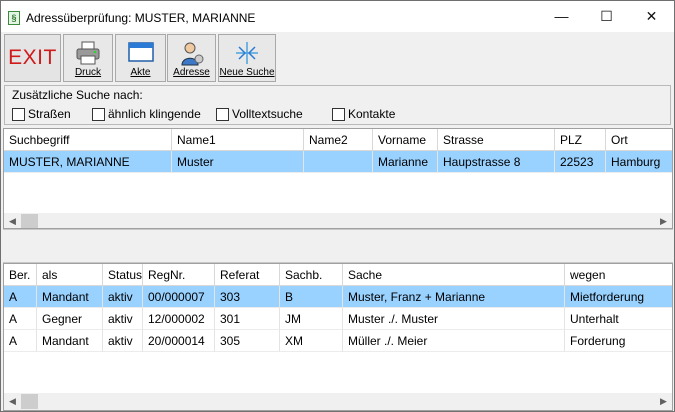 This screenshot has width=675, height=412. What do you see at coordinates (580, 162) in the screenshot?
I see `cell-zip: 22523` at bounding box center [580, 162].